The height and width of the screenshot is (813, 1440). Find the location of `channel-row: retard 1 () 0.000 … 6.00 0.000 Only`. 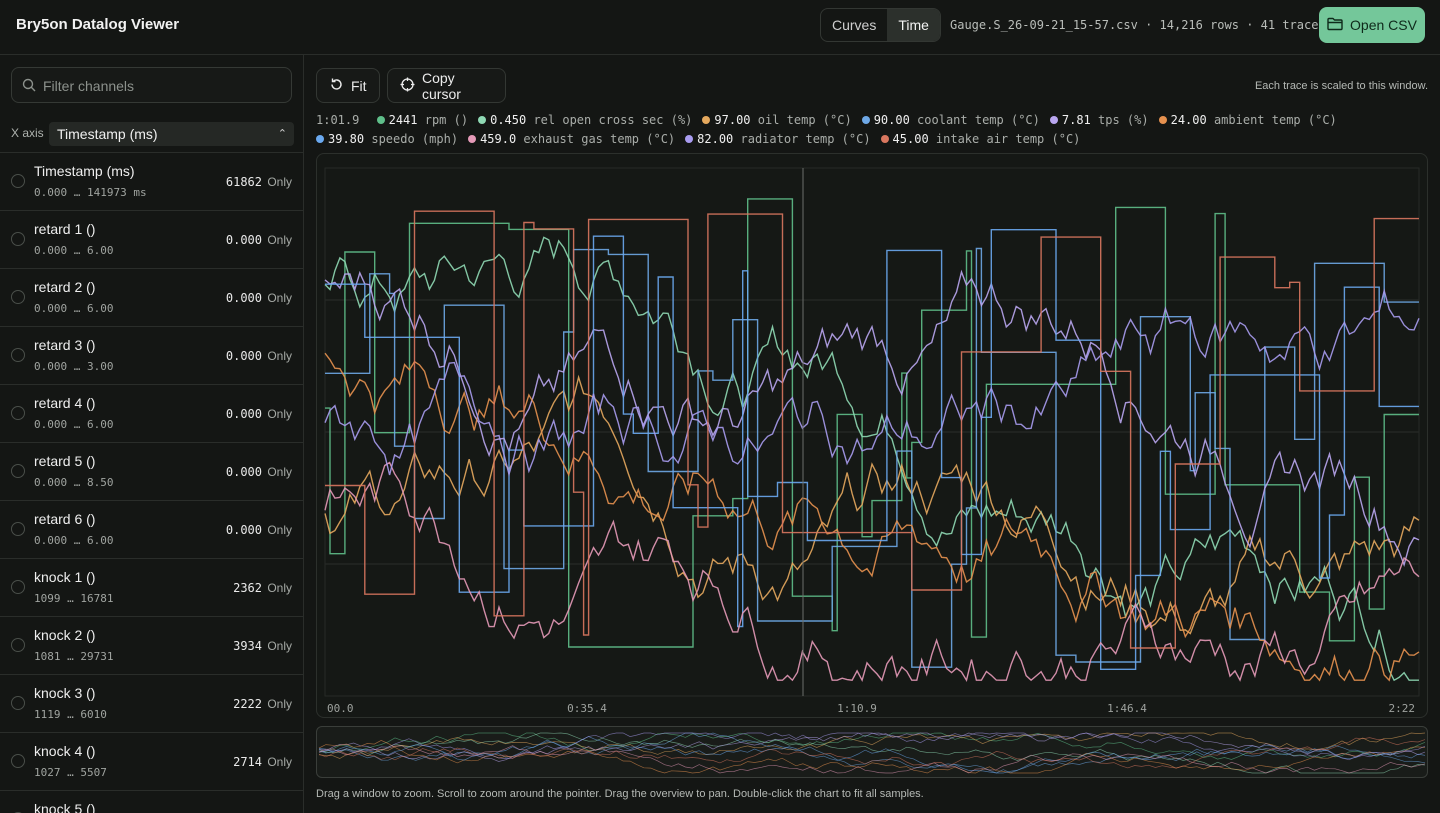

channel-row: retard 1 () 0.000 … 6.00 0.000 Only is located at coordinates (151, 240).